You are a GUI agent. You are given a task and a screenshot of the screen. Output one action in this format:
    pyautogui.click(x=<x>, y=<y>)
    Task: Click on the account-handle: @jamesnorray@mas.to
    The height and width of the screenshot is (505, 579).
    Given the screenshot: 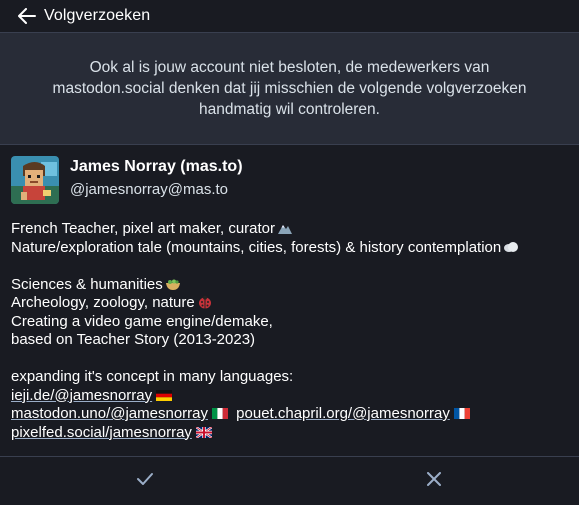 What is the action you would take?
    pyautogui.click(x=156, y=189)
    